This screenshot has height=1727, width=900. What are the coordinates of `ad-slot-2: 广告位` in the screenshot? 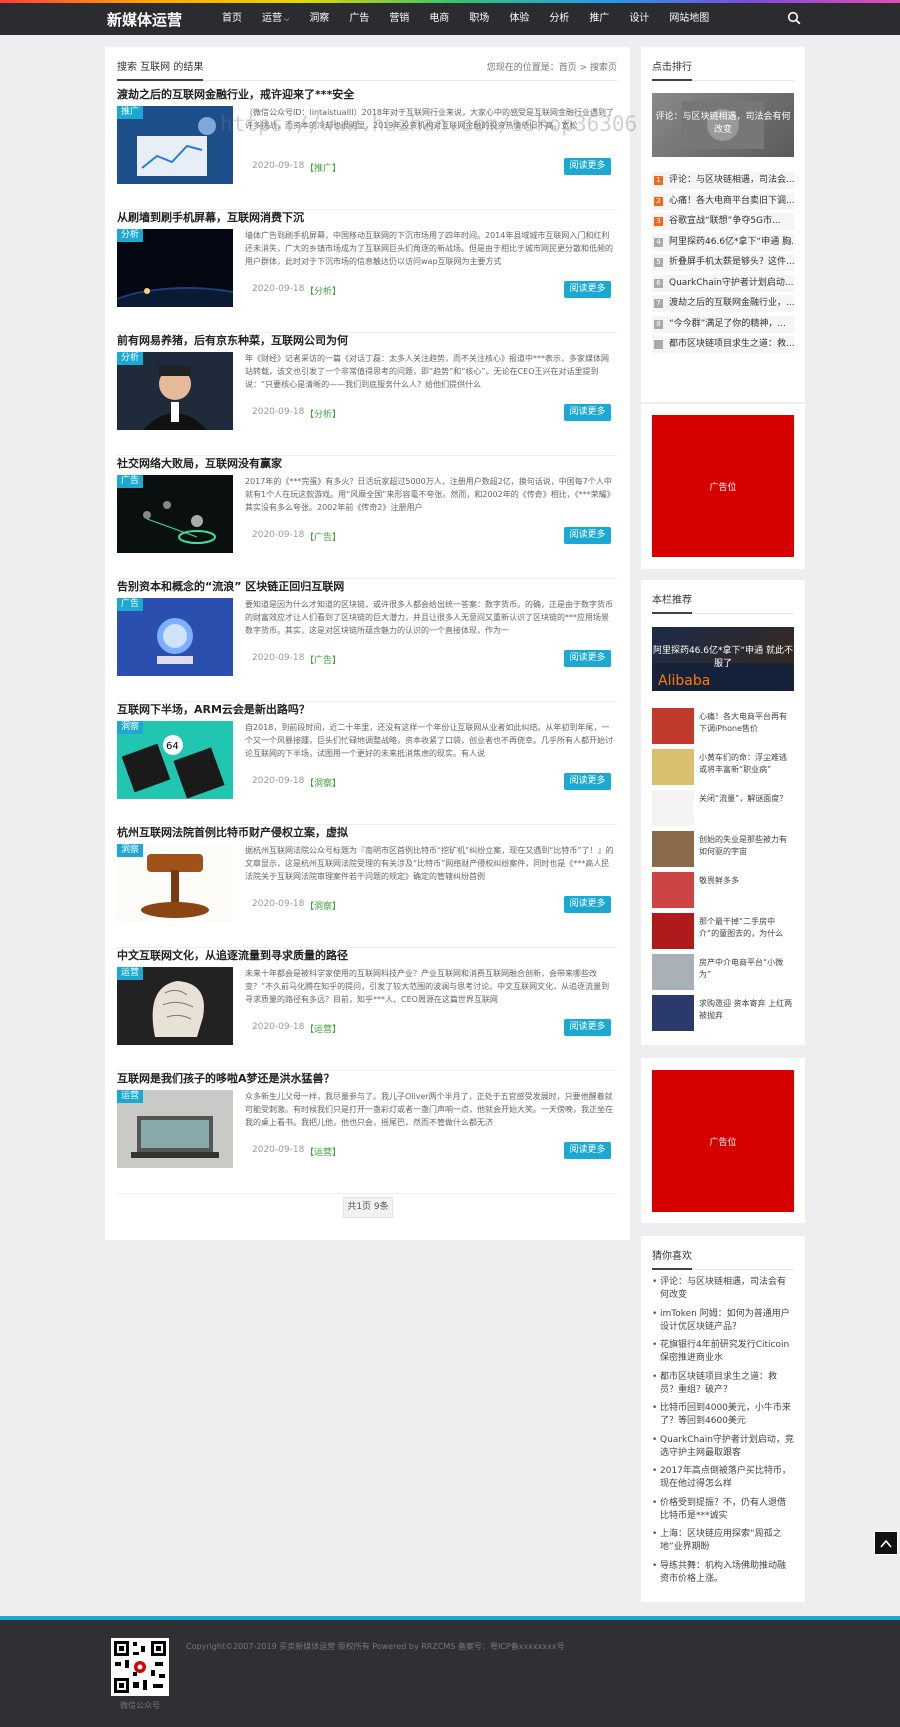 It's located at (723, 1141).